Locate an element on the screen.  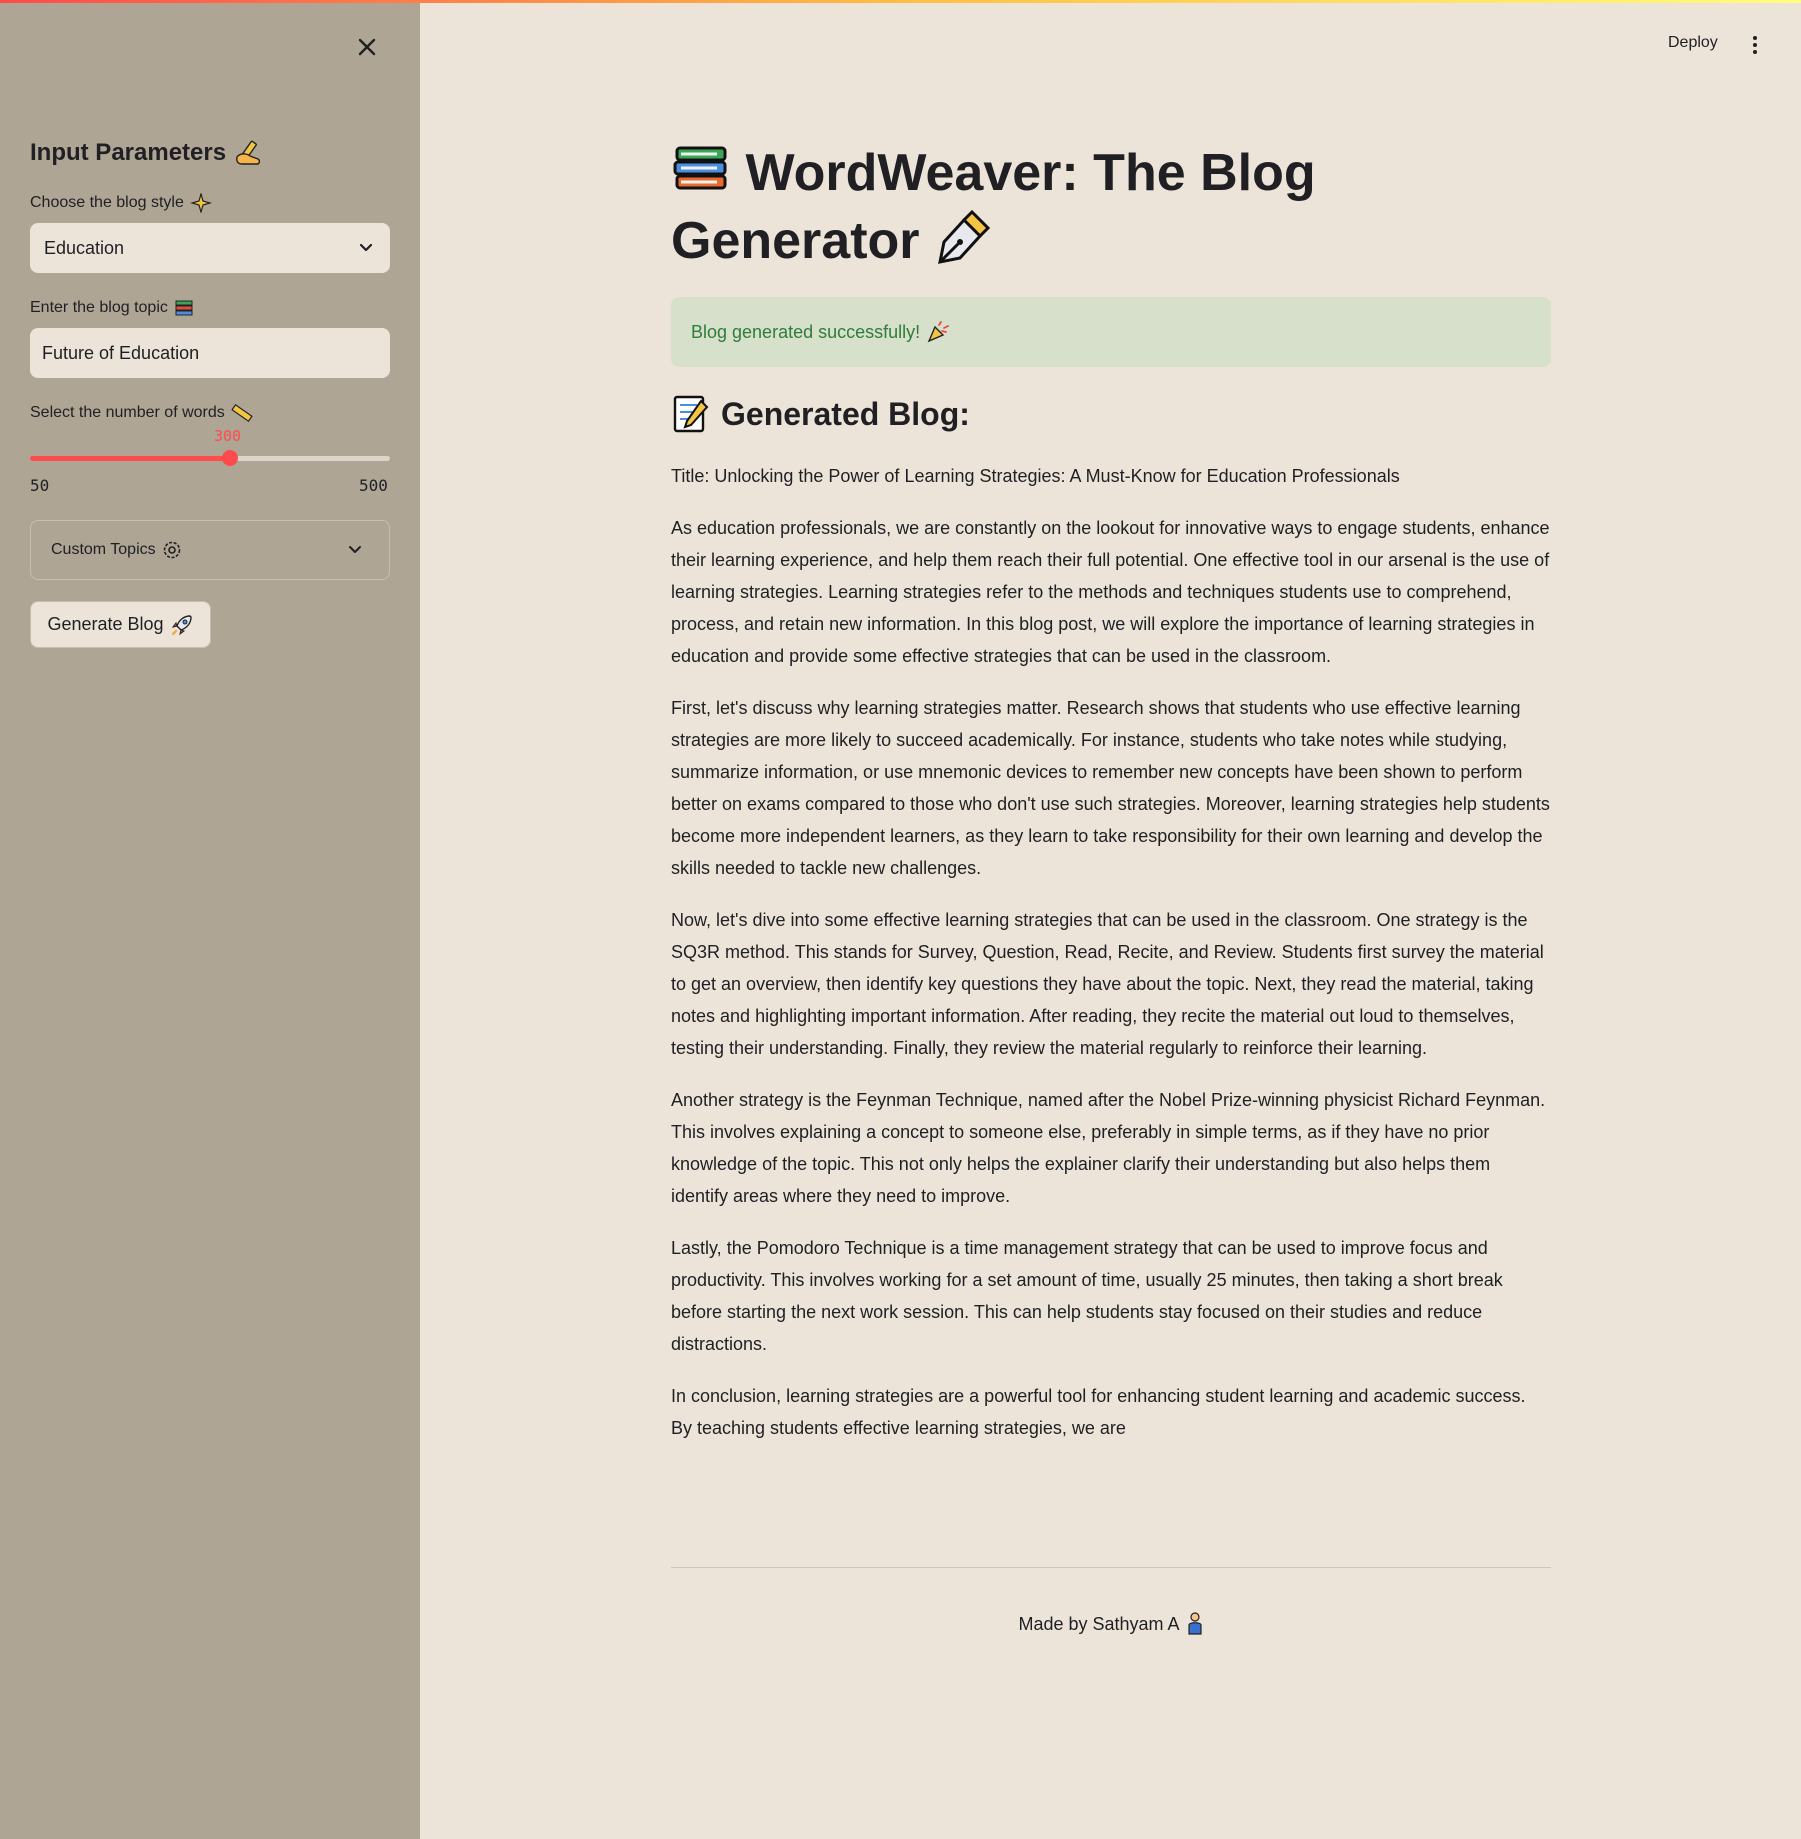
generate-blog-button: Generate Blog is located at coordinates (120, 624).